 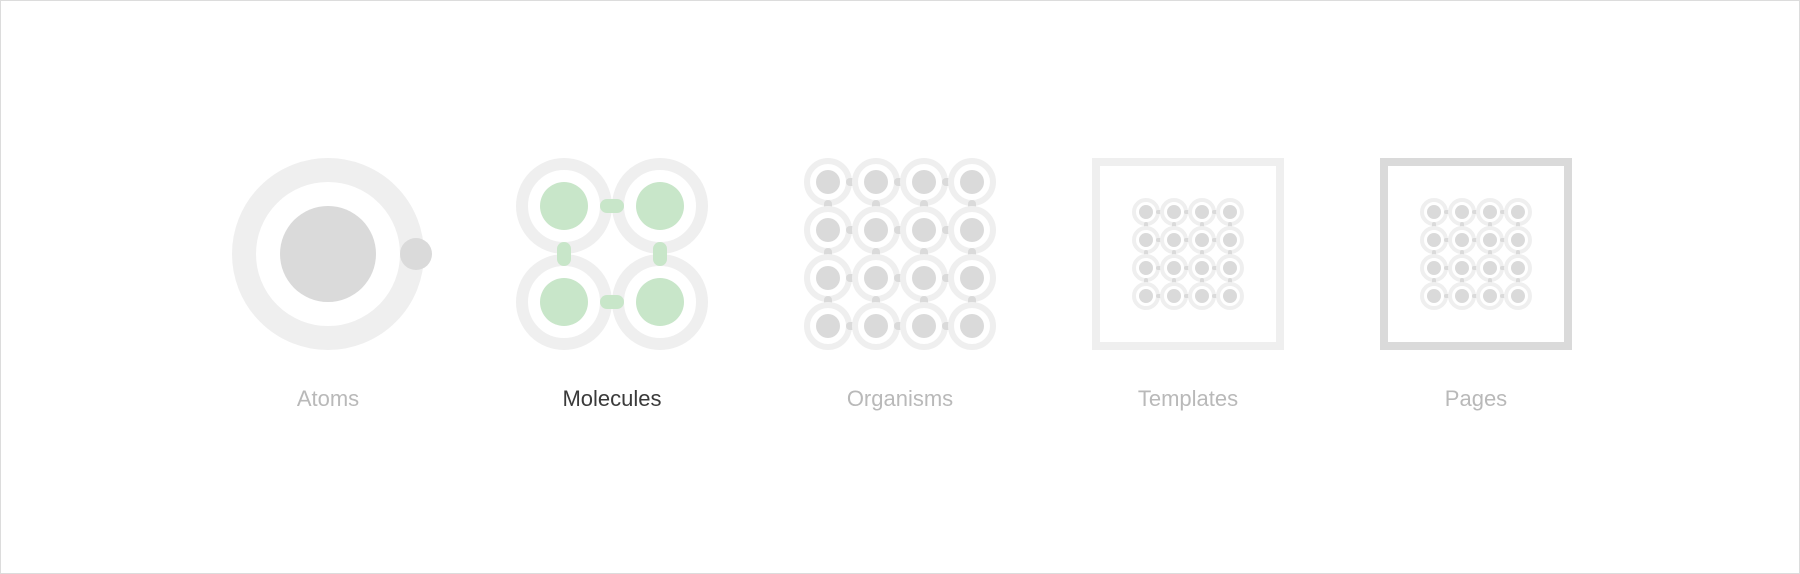 What do you see at coordinates (1188, 399) in the screenshot?
I see `stage-label-templates: Templates` at bounding box center [1188, 399].